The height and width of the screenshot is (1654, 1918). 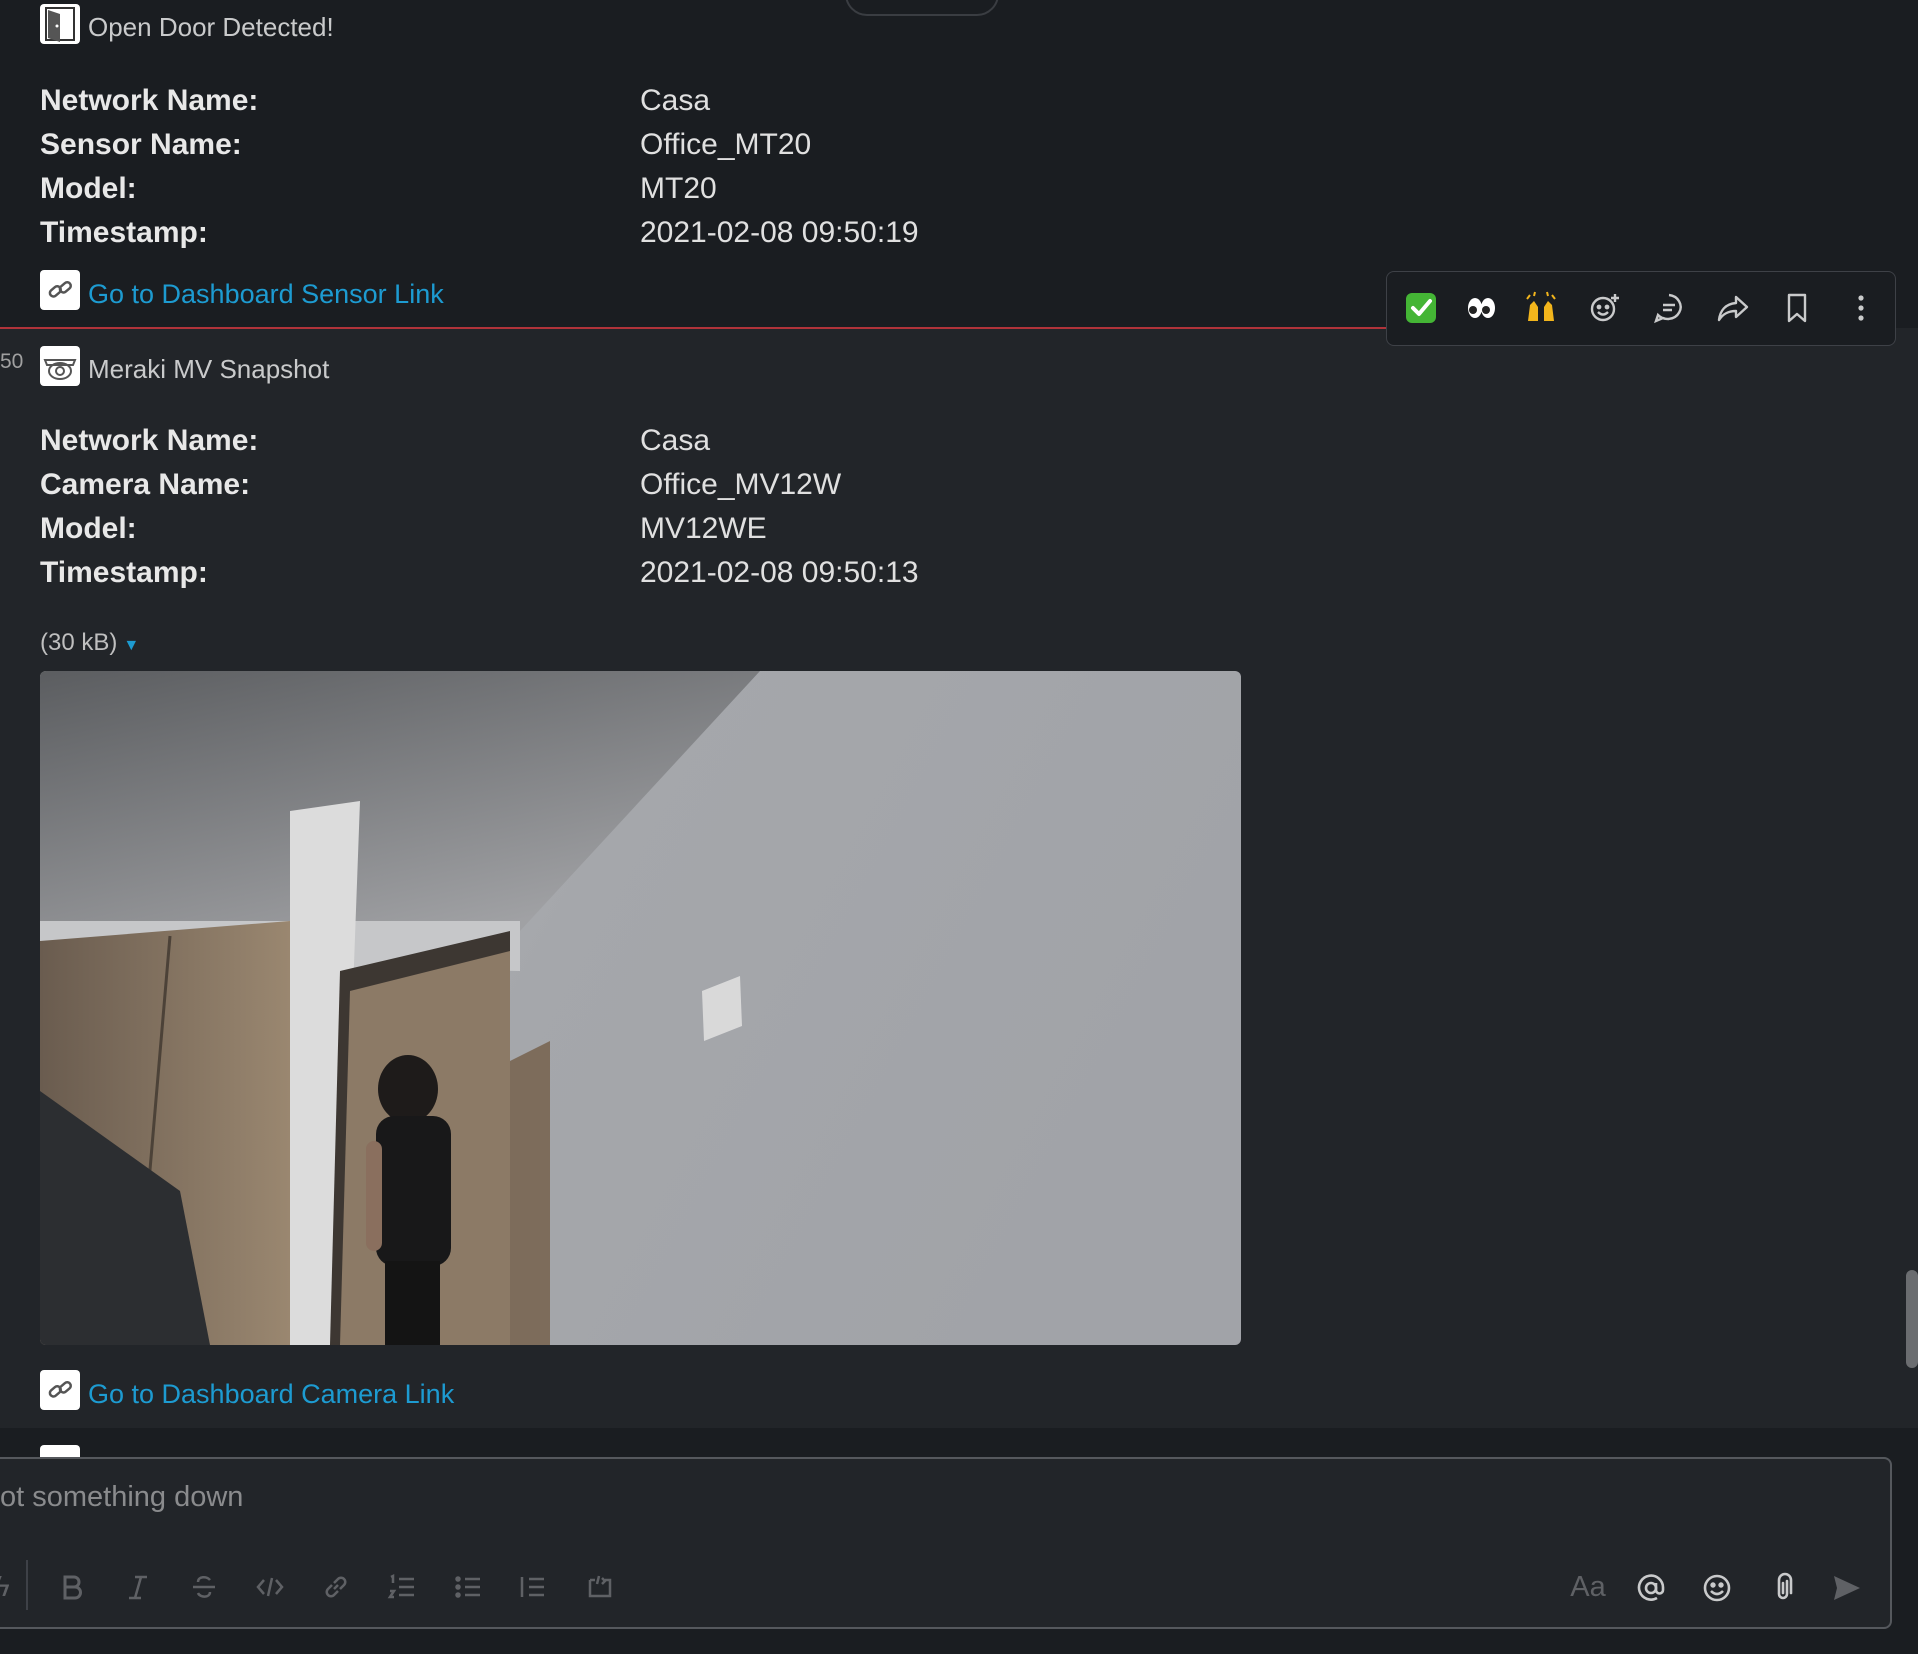 What do you see at coordinates (141, 144) in the screenshot?
I see `field-label-sensor: Sensor Name:` at bounding box center [141, 144].